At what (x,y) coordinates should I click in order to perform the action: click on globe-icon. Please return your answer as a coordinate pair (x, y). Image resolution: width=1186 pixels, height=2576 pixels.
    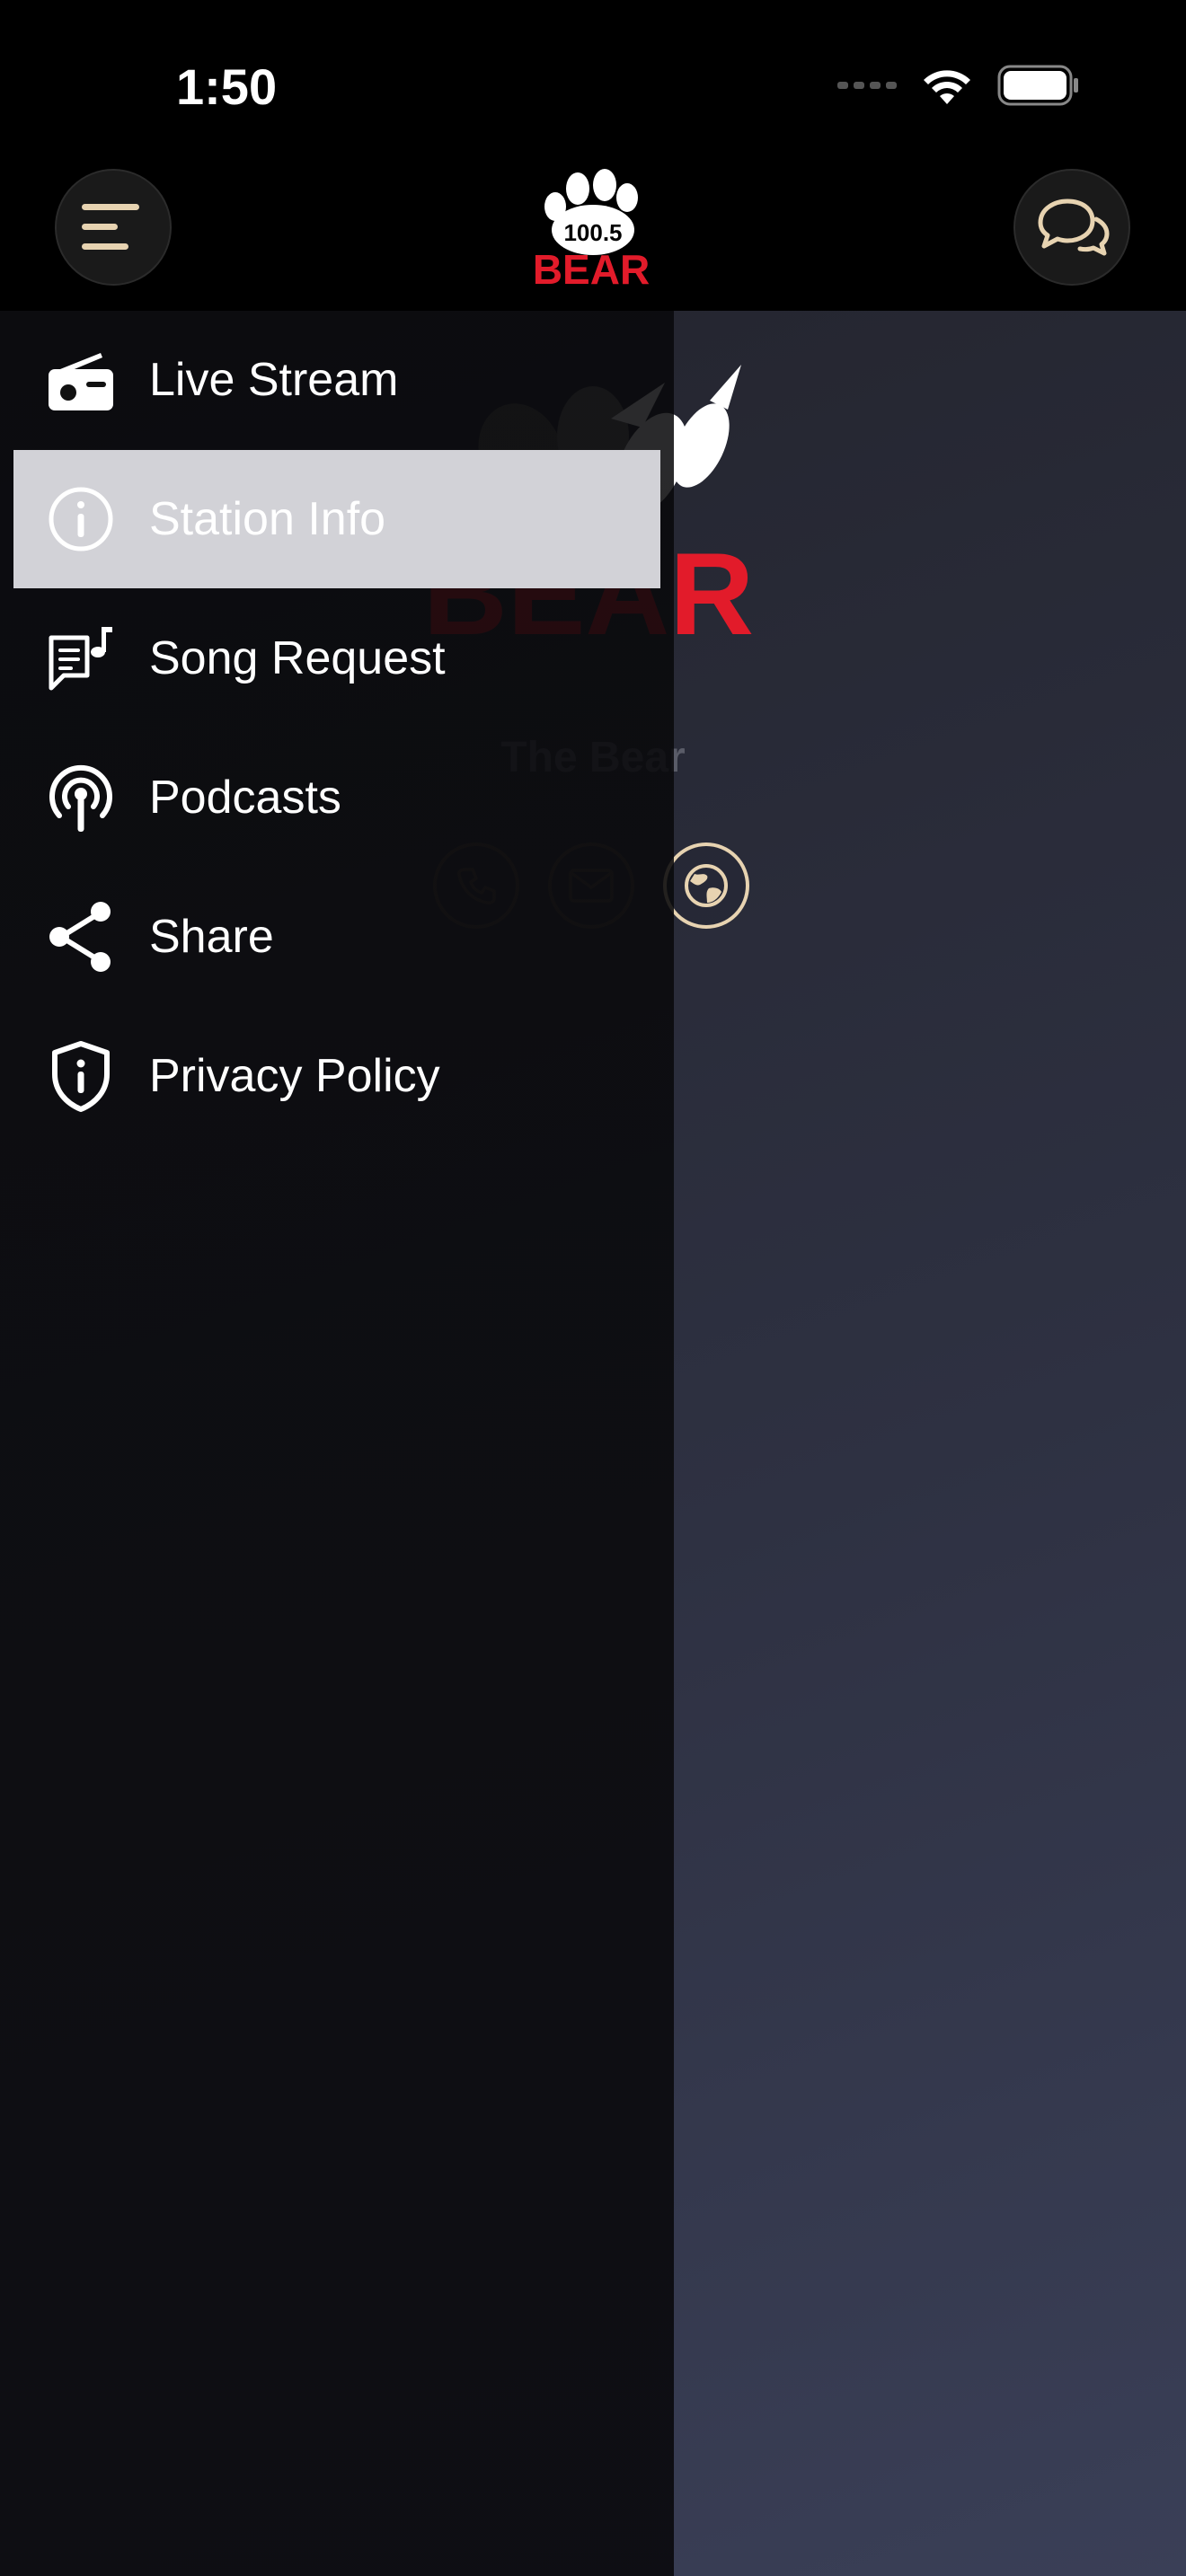
    Looking at the image, I should click on (706, 885).